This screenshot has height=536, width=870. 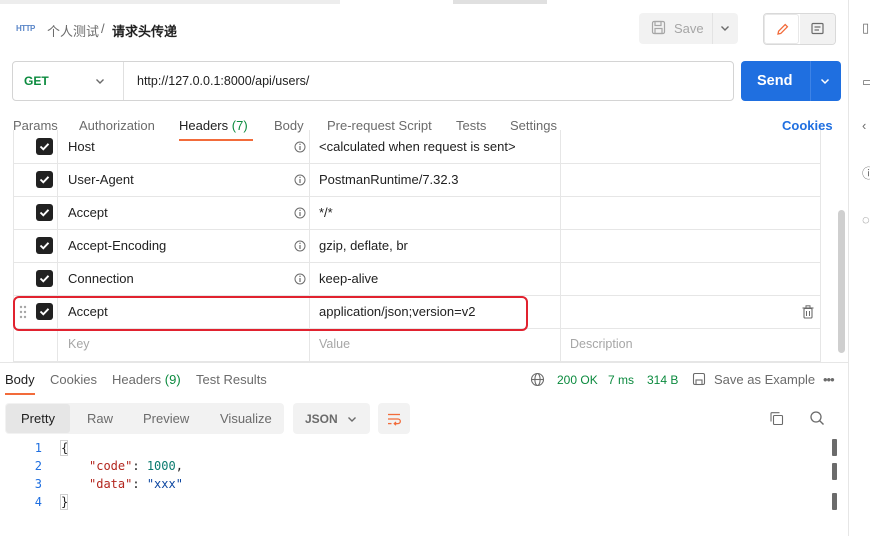 What do you see at coordinates (111, 466) in the screenshot?
I see `json-key: "code"` at bounding box center [111, 466].